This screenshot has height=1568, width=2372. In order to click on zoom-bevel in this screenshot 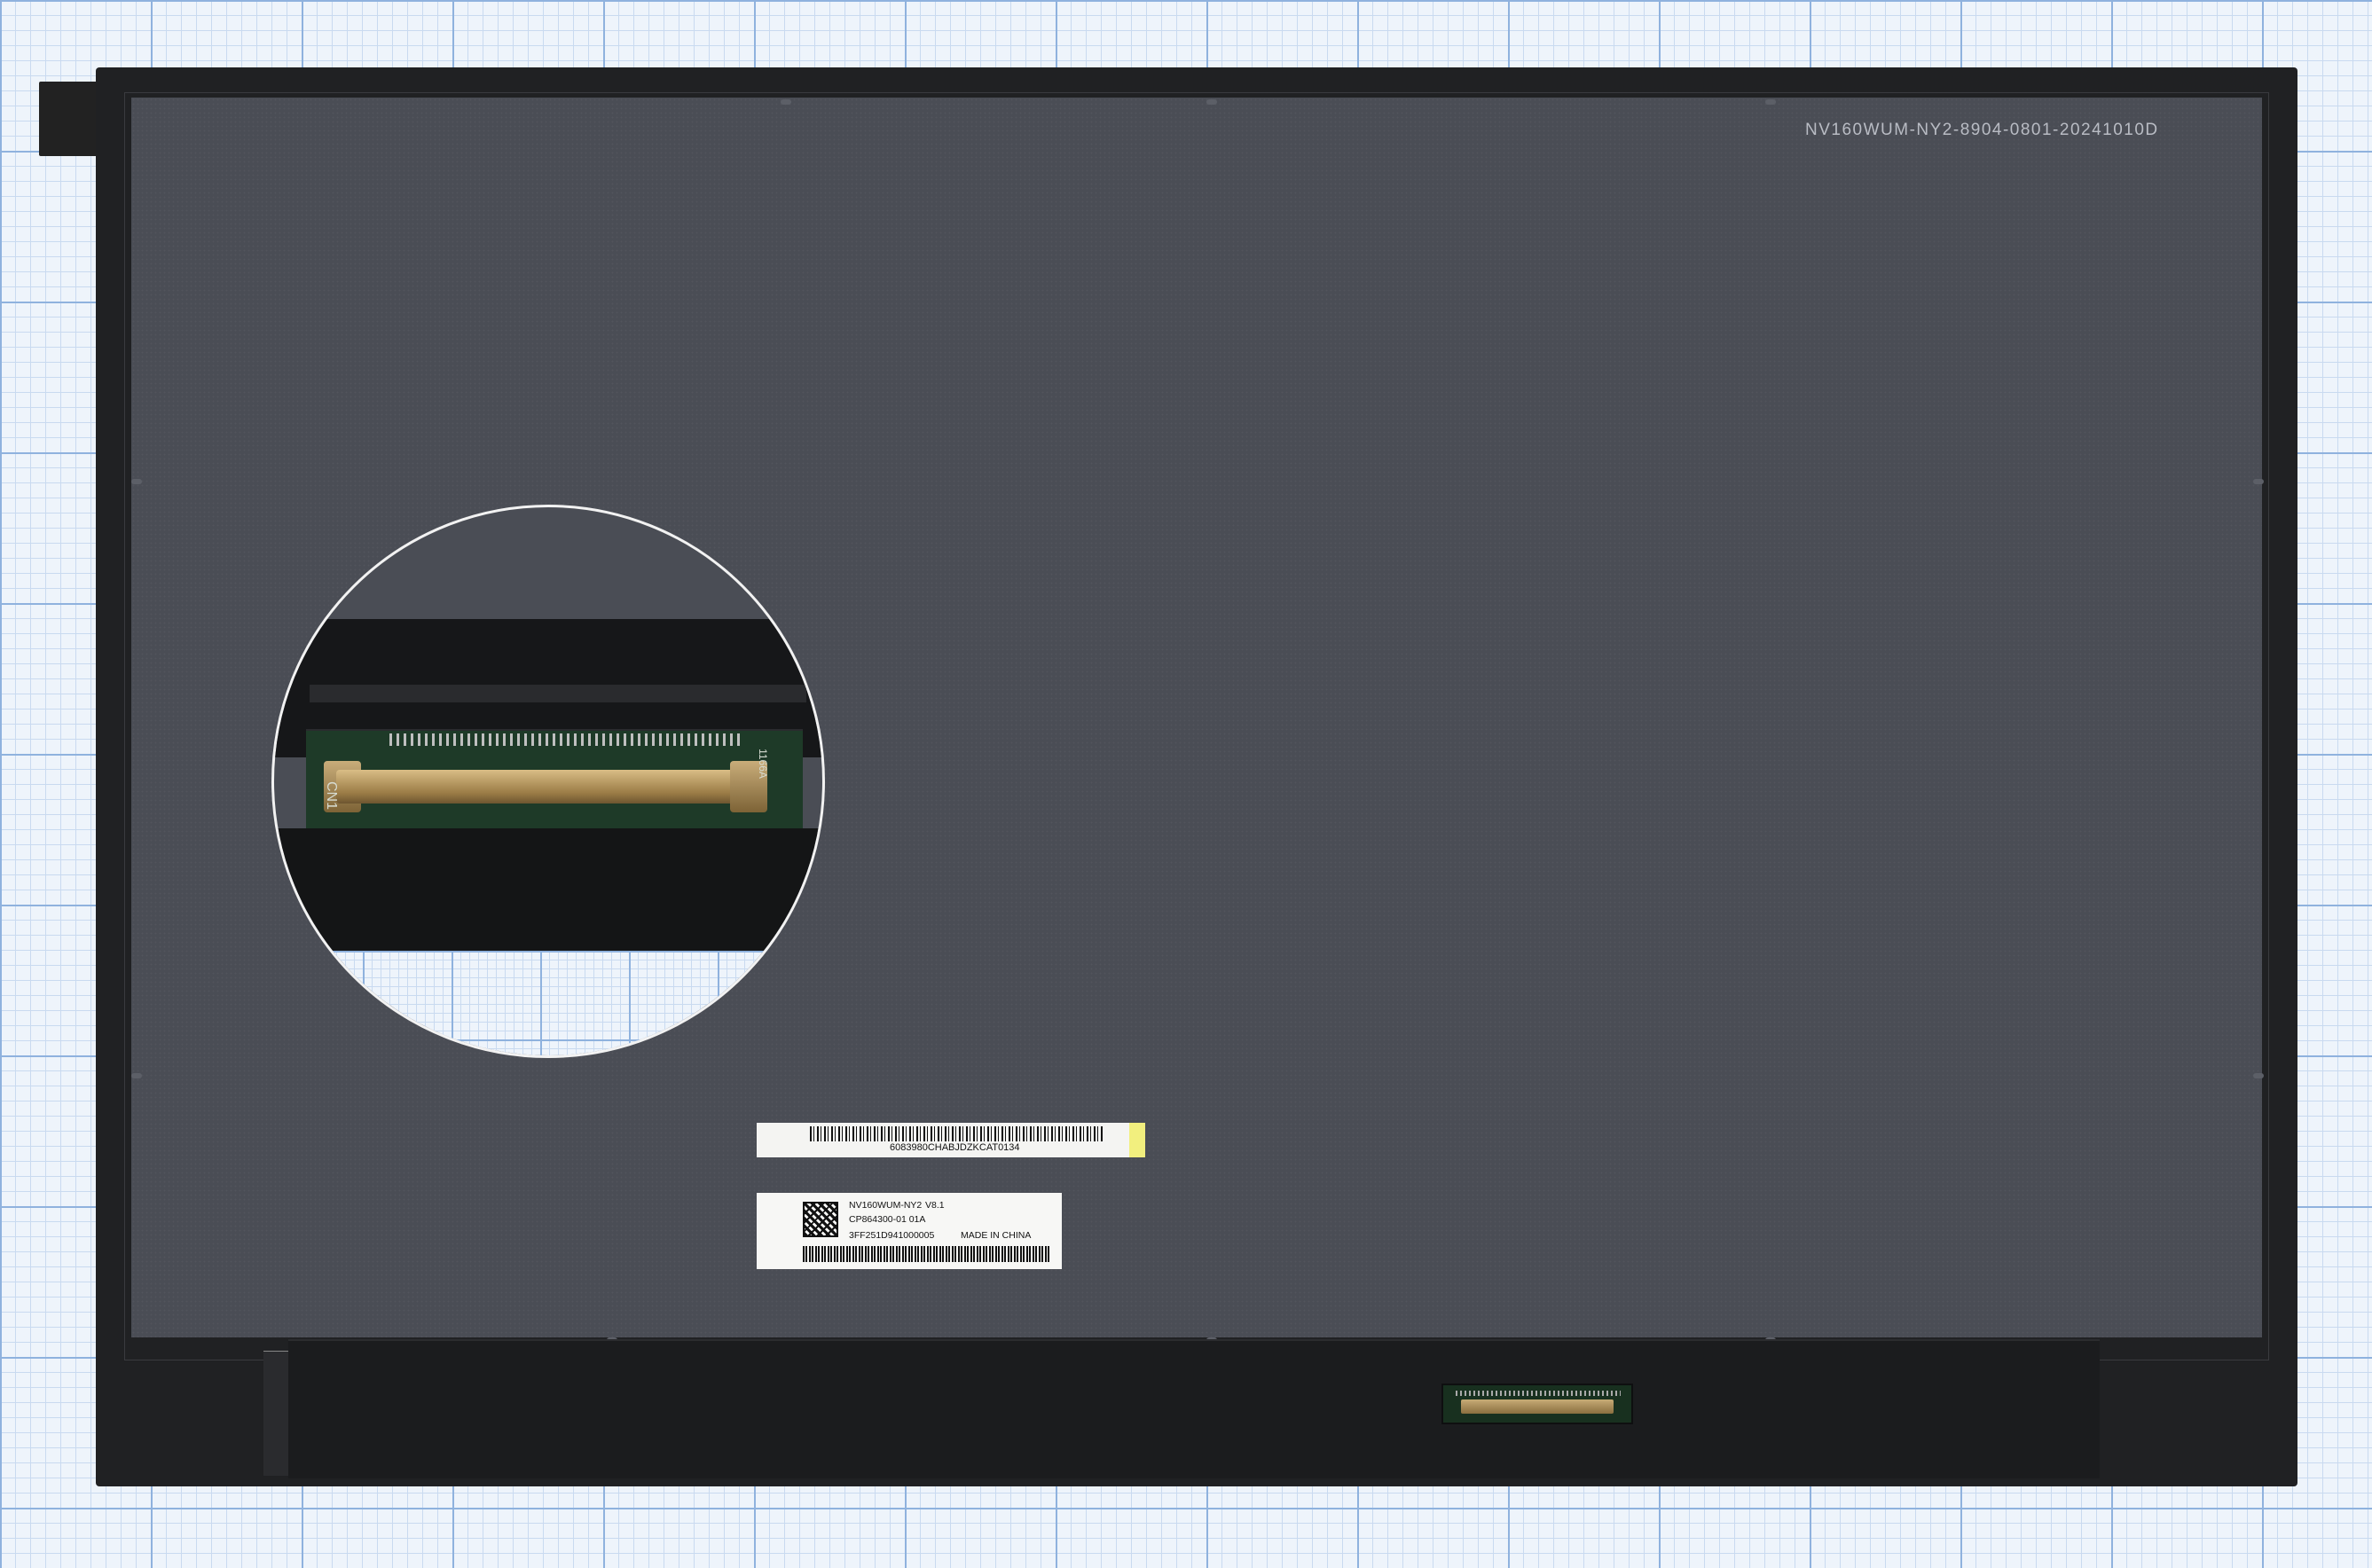, I will do `click(558, 693)`.